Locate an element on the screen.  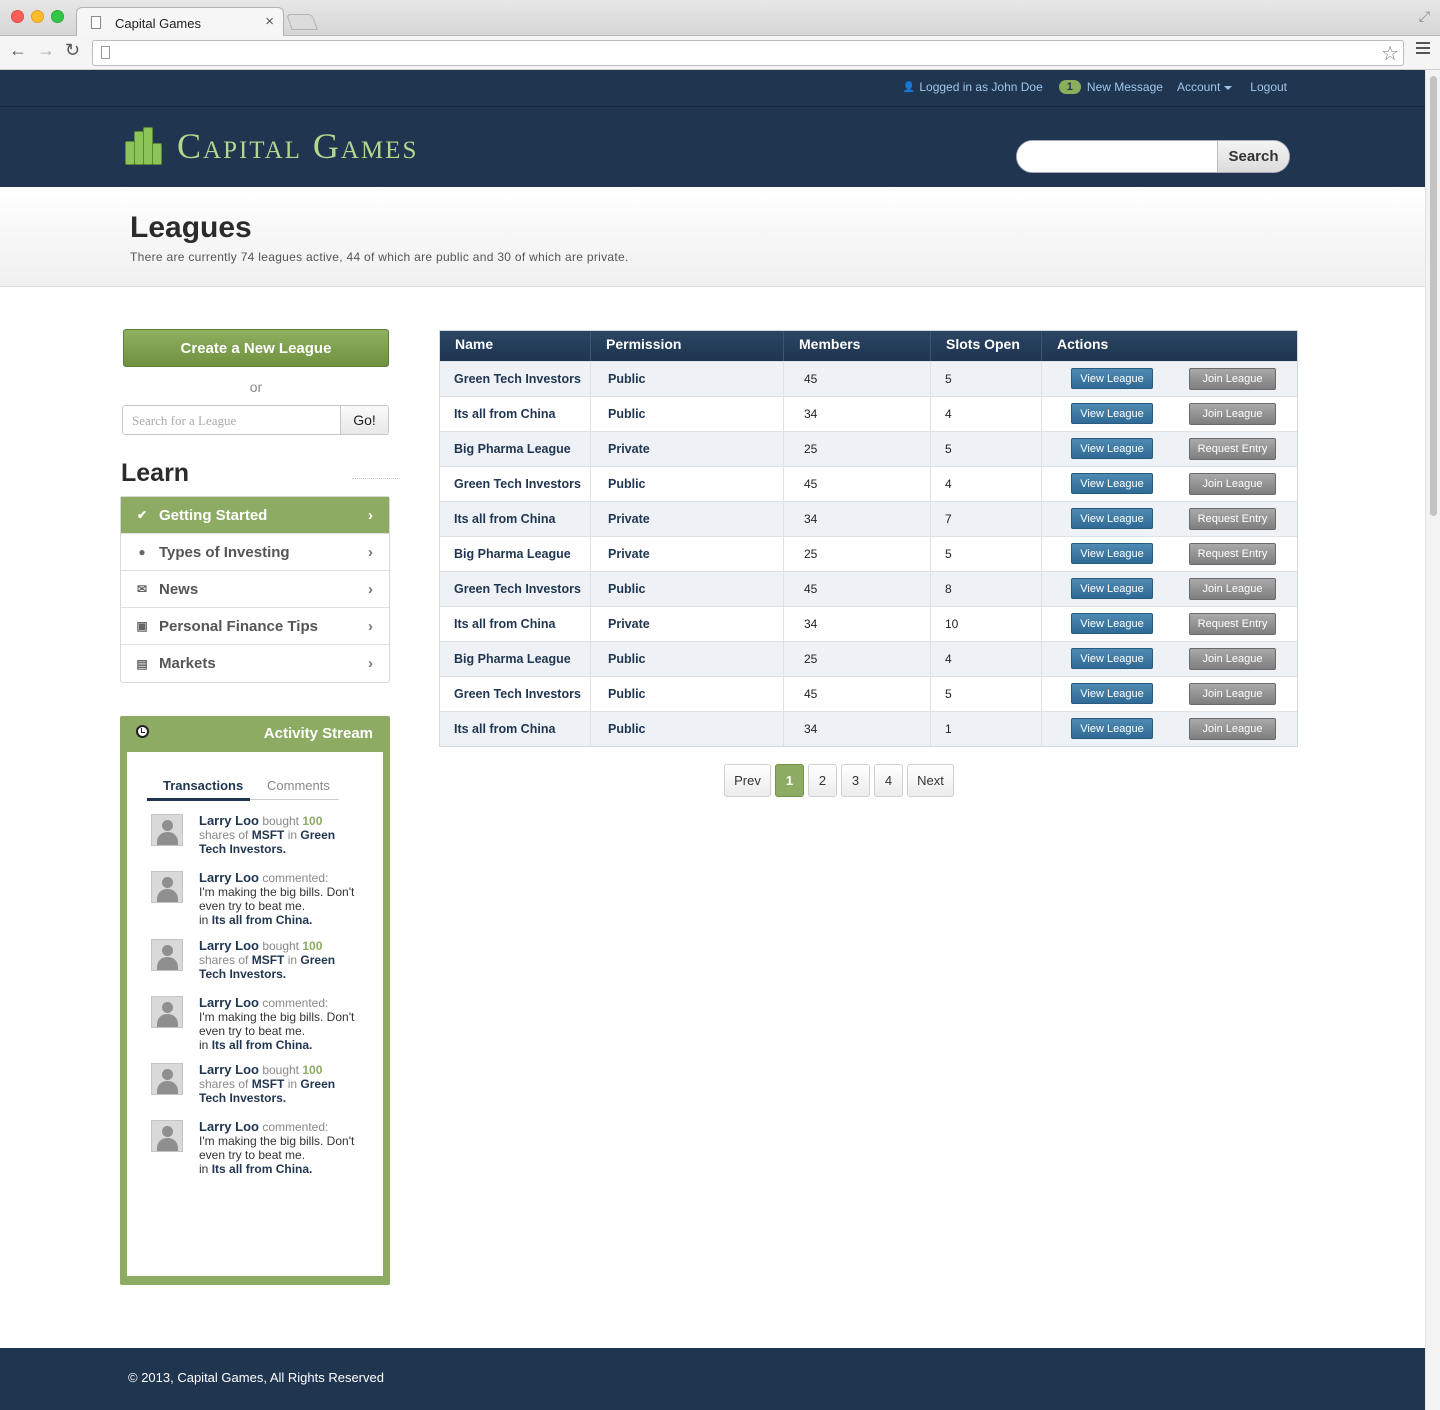
new-tab-button is located at coordinates (302, 22).